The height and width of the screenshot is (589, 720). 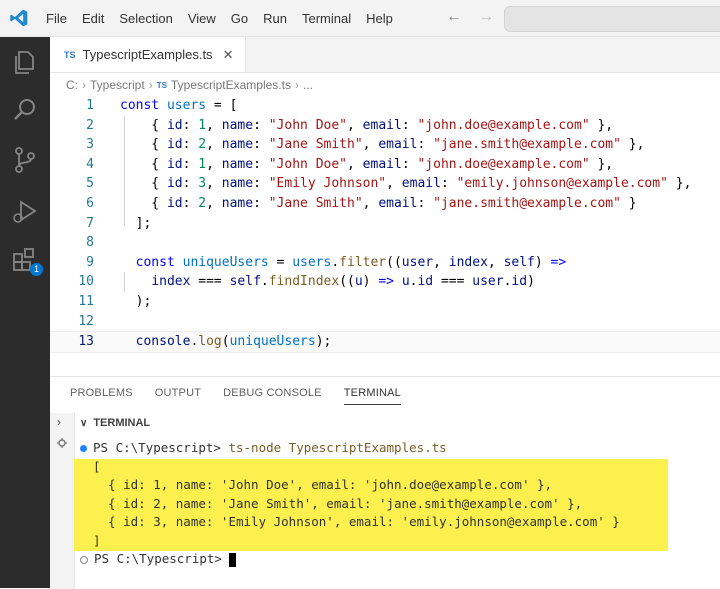 What do you see at coordinates (272, 396) in the screenshot?
I see `tab-debug-console: DEBUG CONSOLE` at bounding box center [272, 396].